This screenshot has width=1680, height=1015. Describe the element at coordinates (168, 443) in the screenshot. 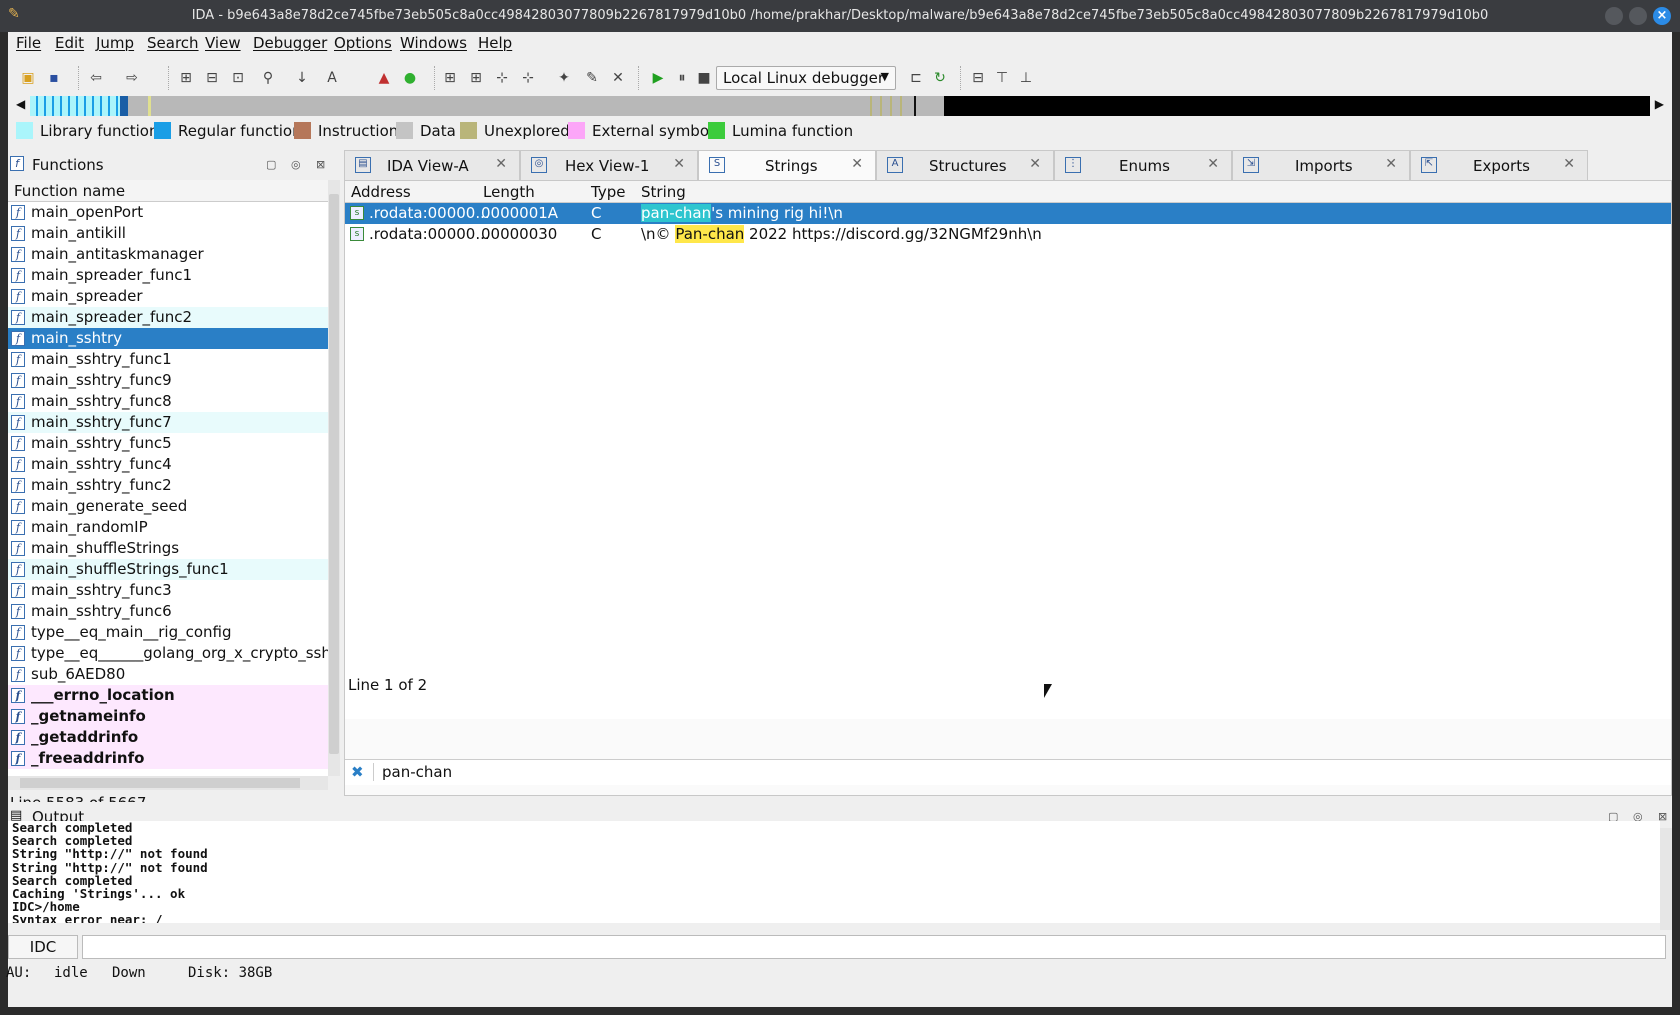

I see `function-list-item: f main_sshtry_func5` at that location.